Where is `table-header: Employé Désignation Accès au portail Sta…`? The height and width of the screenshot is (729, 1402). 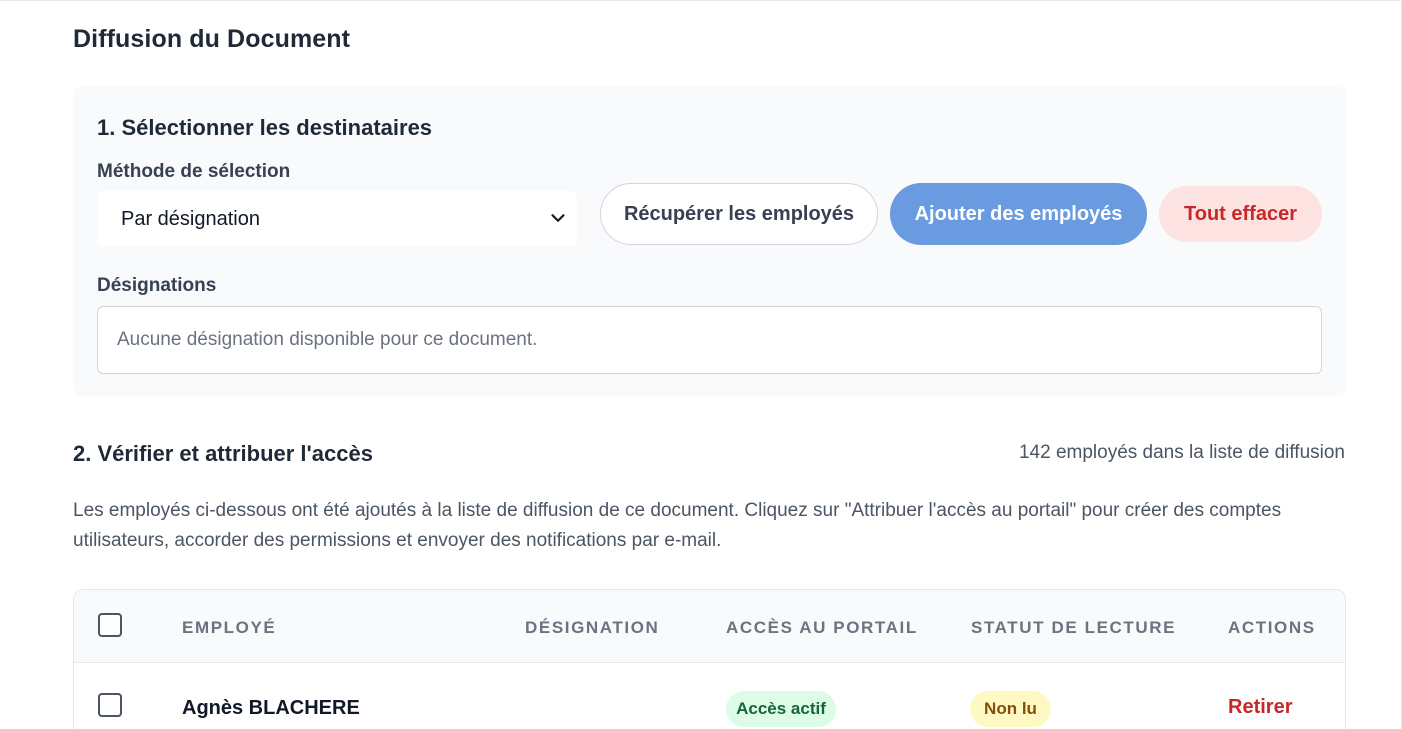 table-header: Employé Désignation Accès au portail Sta… is located at coordinates (709, 626).